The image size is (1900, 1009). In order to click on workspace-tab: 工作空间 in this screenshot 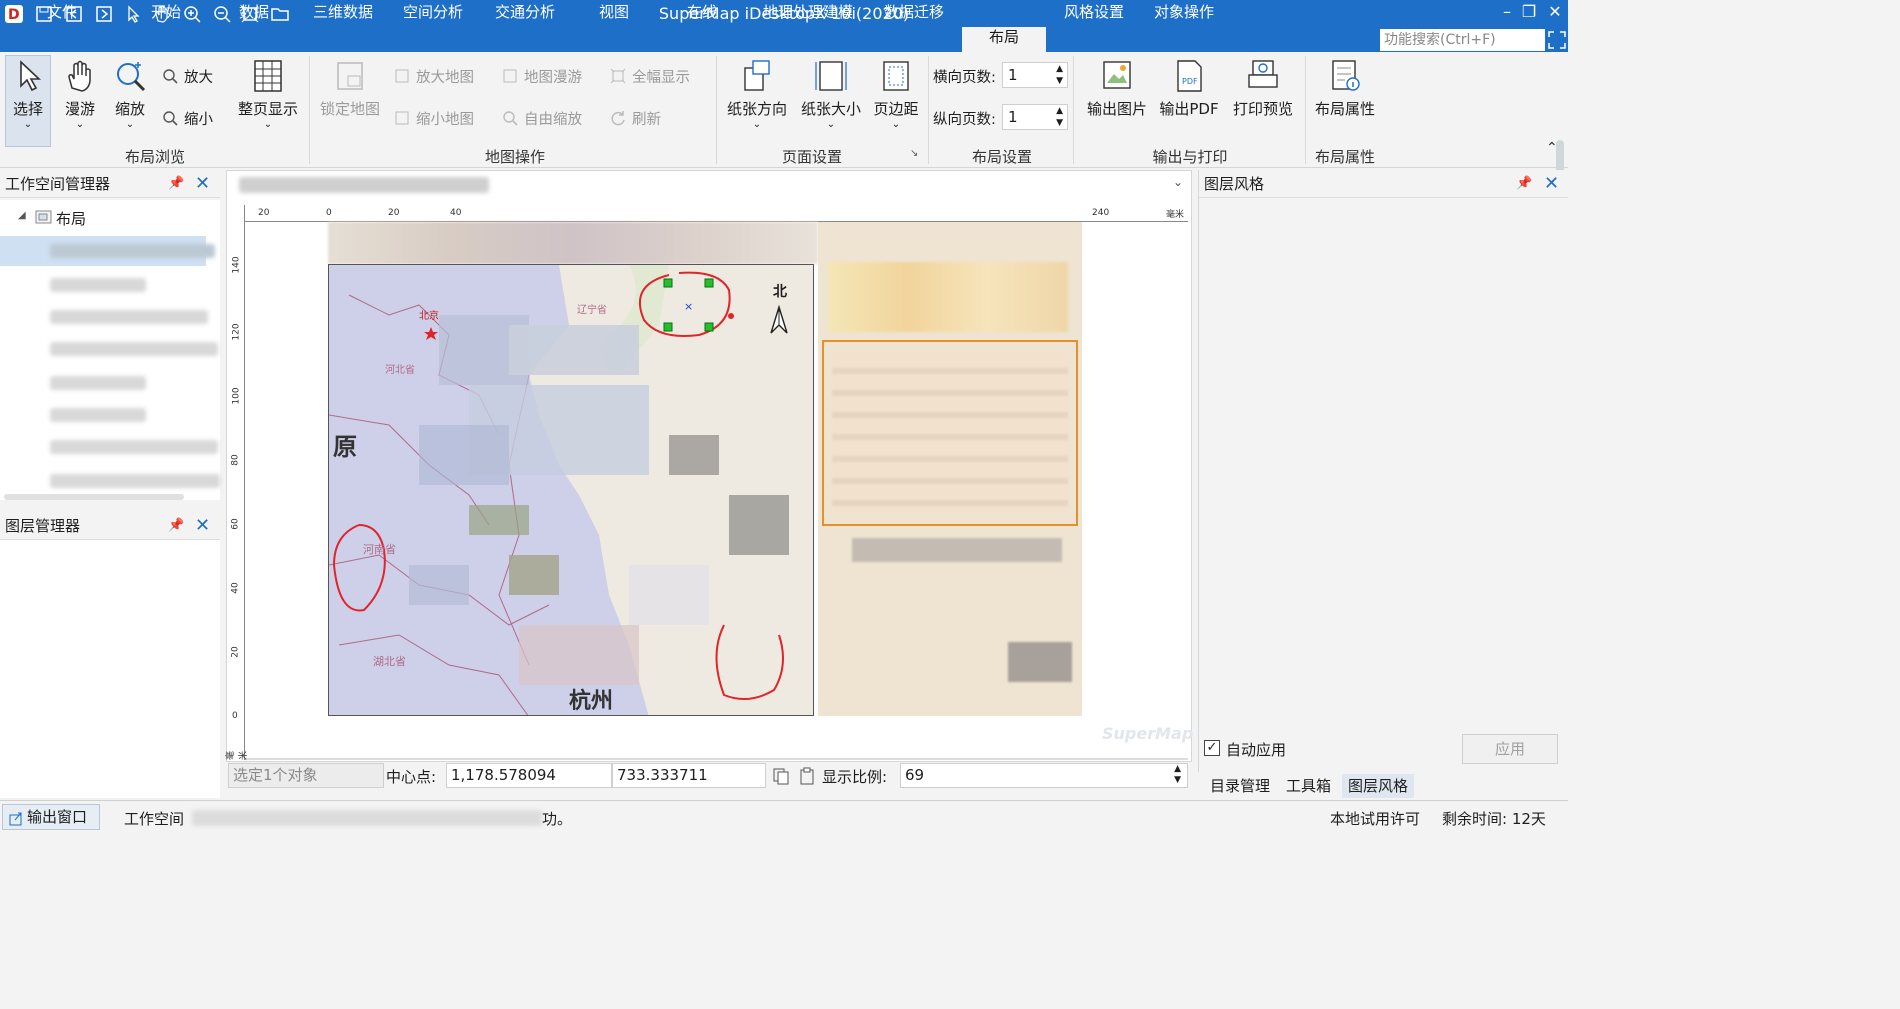, I will do `click(154, 818)`.